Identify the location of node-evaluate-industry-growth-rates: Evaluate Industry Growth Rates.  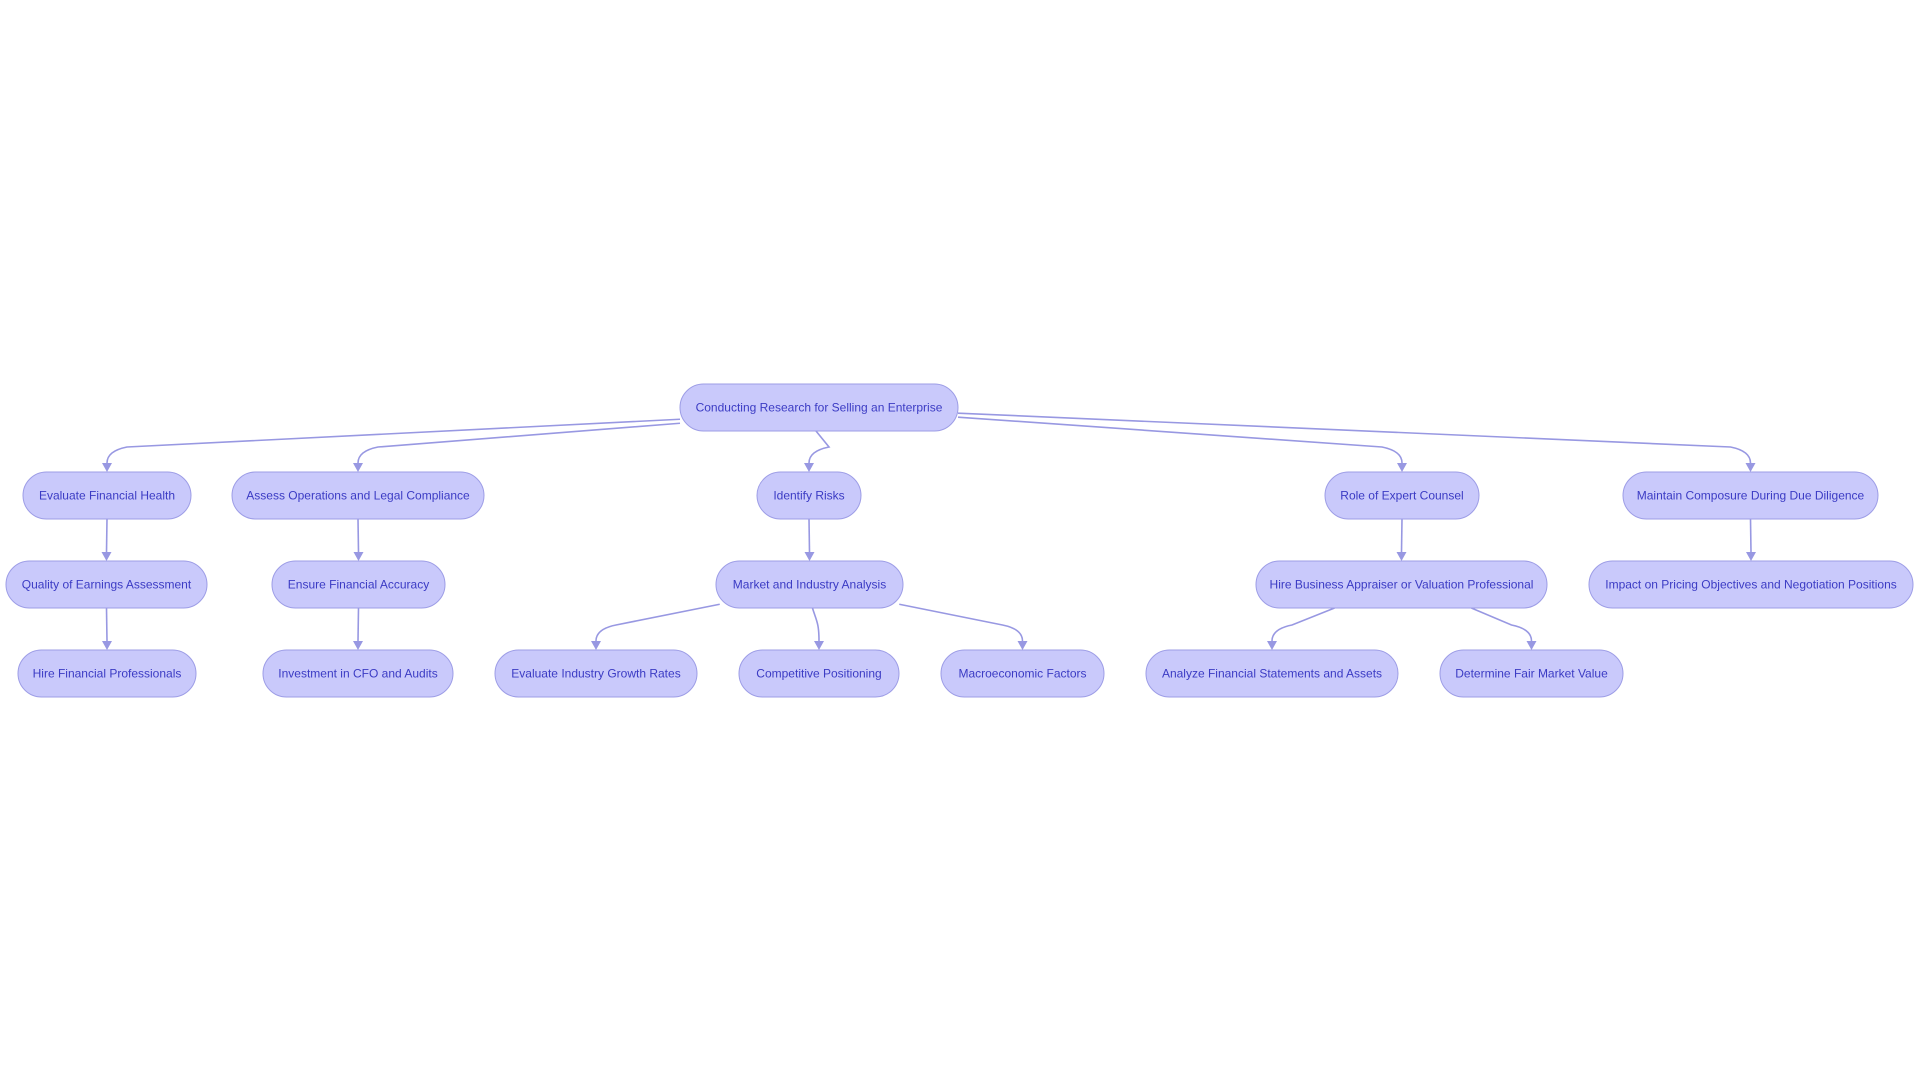
(596, 673).